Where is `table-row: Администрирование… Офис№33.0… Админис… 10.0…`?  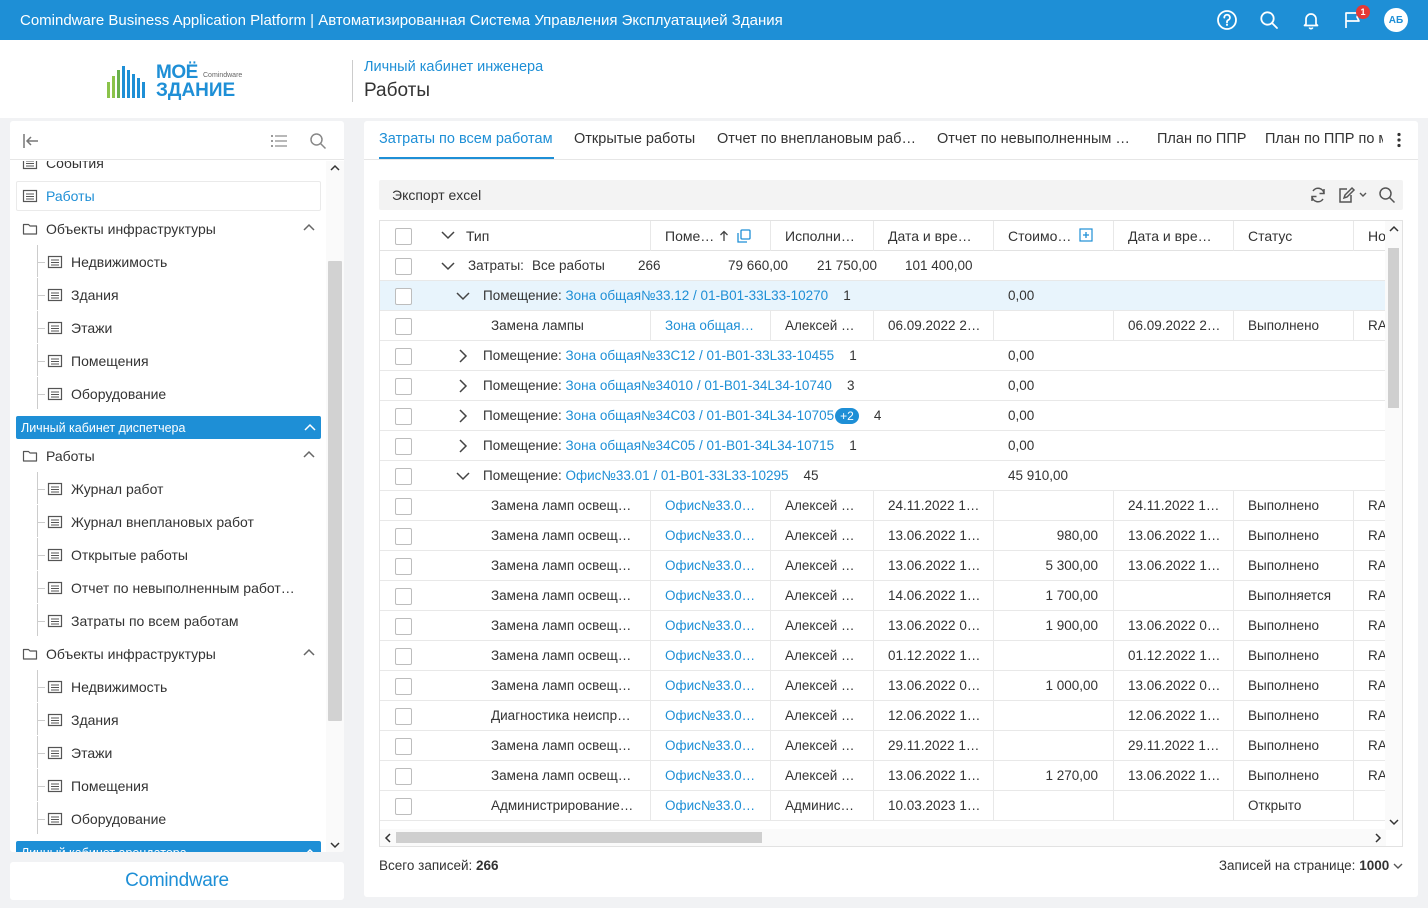 table-row: Администрирование… Офис№33.0… Админис… 10.0… is located at coordinates (883, 806).